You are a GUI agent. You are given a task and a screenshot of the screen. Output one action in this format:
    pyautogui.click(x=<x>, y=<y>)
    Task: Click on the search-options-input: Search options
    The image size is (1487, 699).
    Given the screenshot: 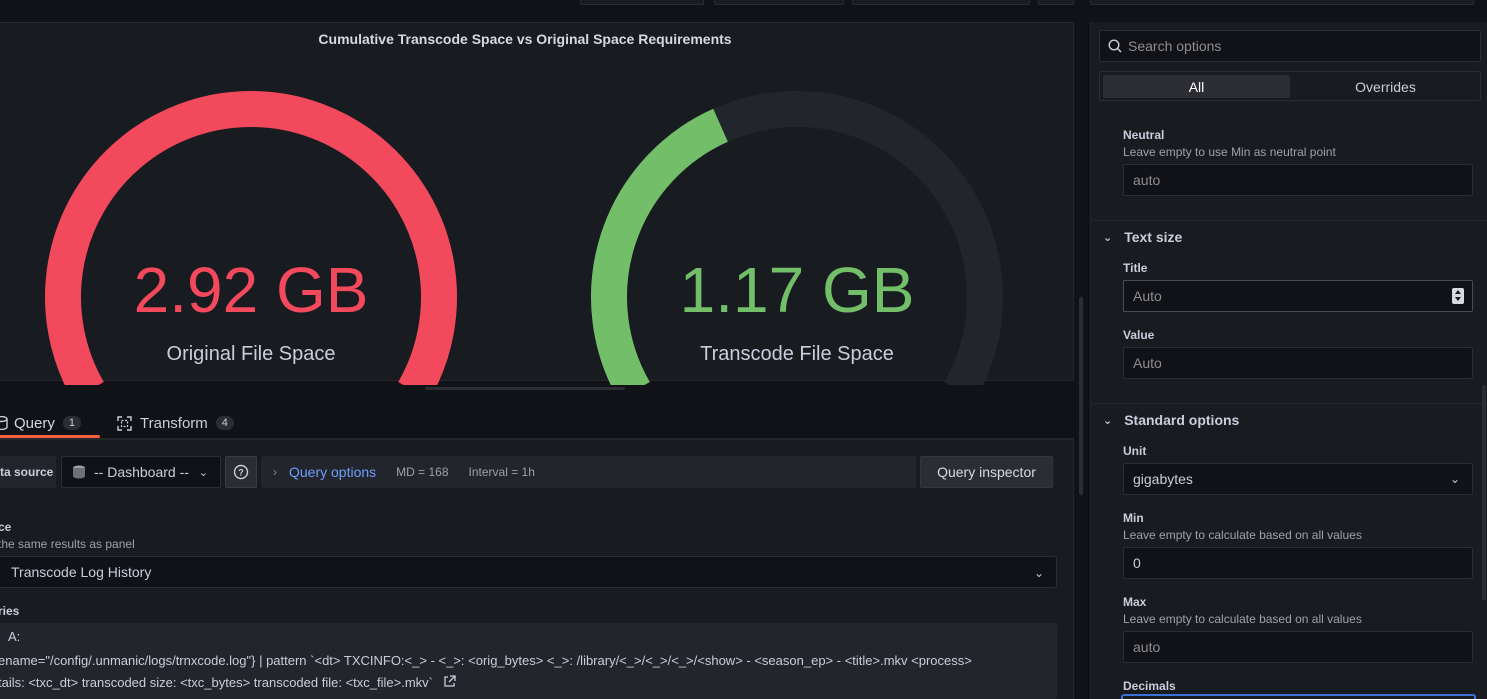 What is the action you would take?
    pyautogui.click(x=1290, y=46)
    